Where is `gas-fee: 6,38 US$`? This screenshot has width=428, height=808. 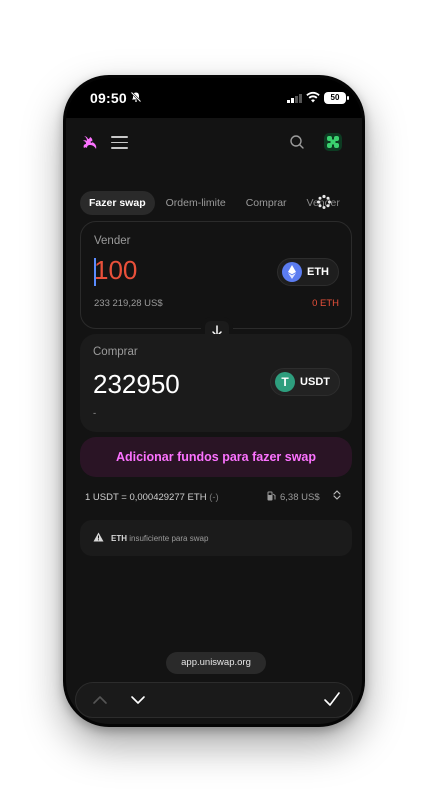
gas-fee: 6,38 US$ is located at coordinates (293, 497).